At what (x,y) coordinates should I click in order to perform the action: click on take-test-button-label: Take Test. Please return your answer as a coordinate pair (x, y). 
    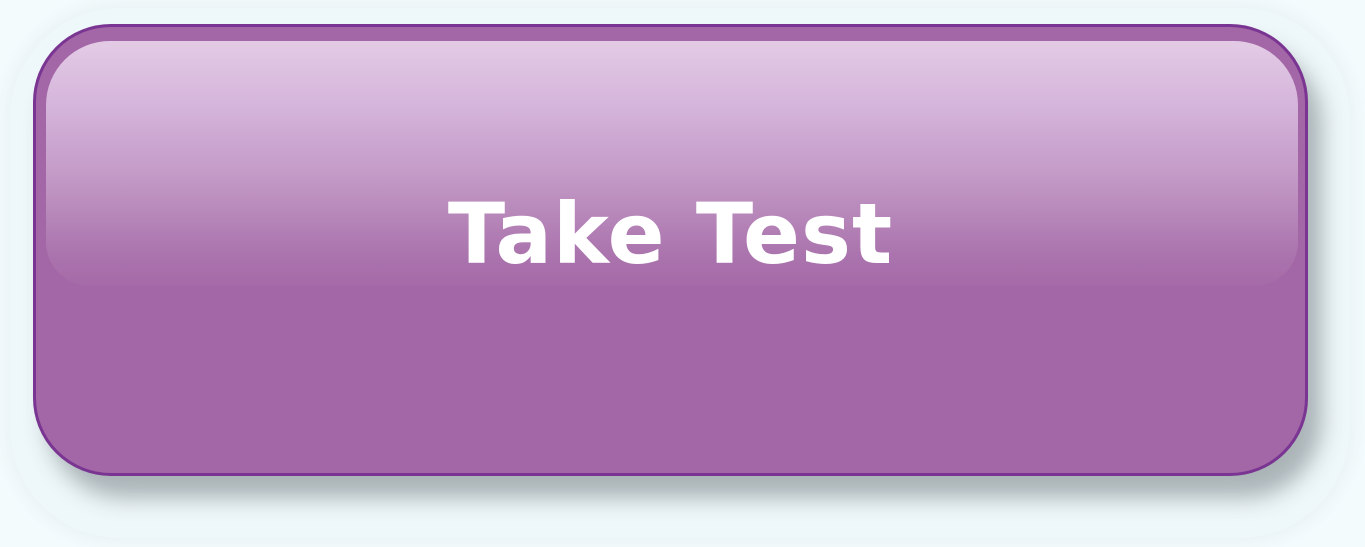
    Looking at the image, I should click on (670, 234).